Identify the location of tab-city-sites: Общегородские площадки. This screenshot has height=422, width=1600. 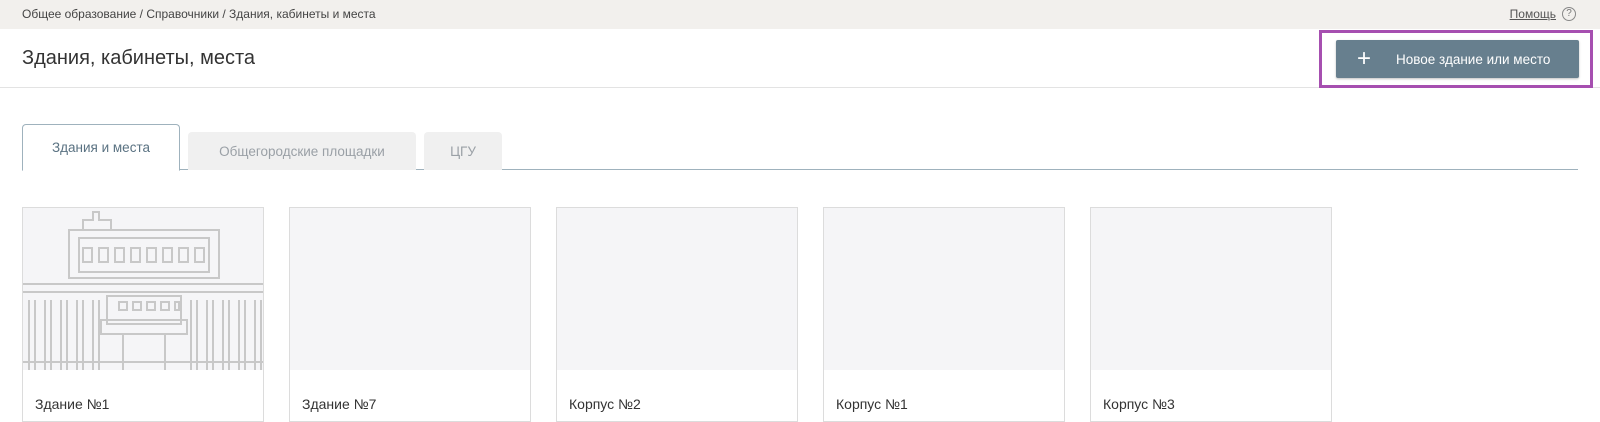
(302, 151).